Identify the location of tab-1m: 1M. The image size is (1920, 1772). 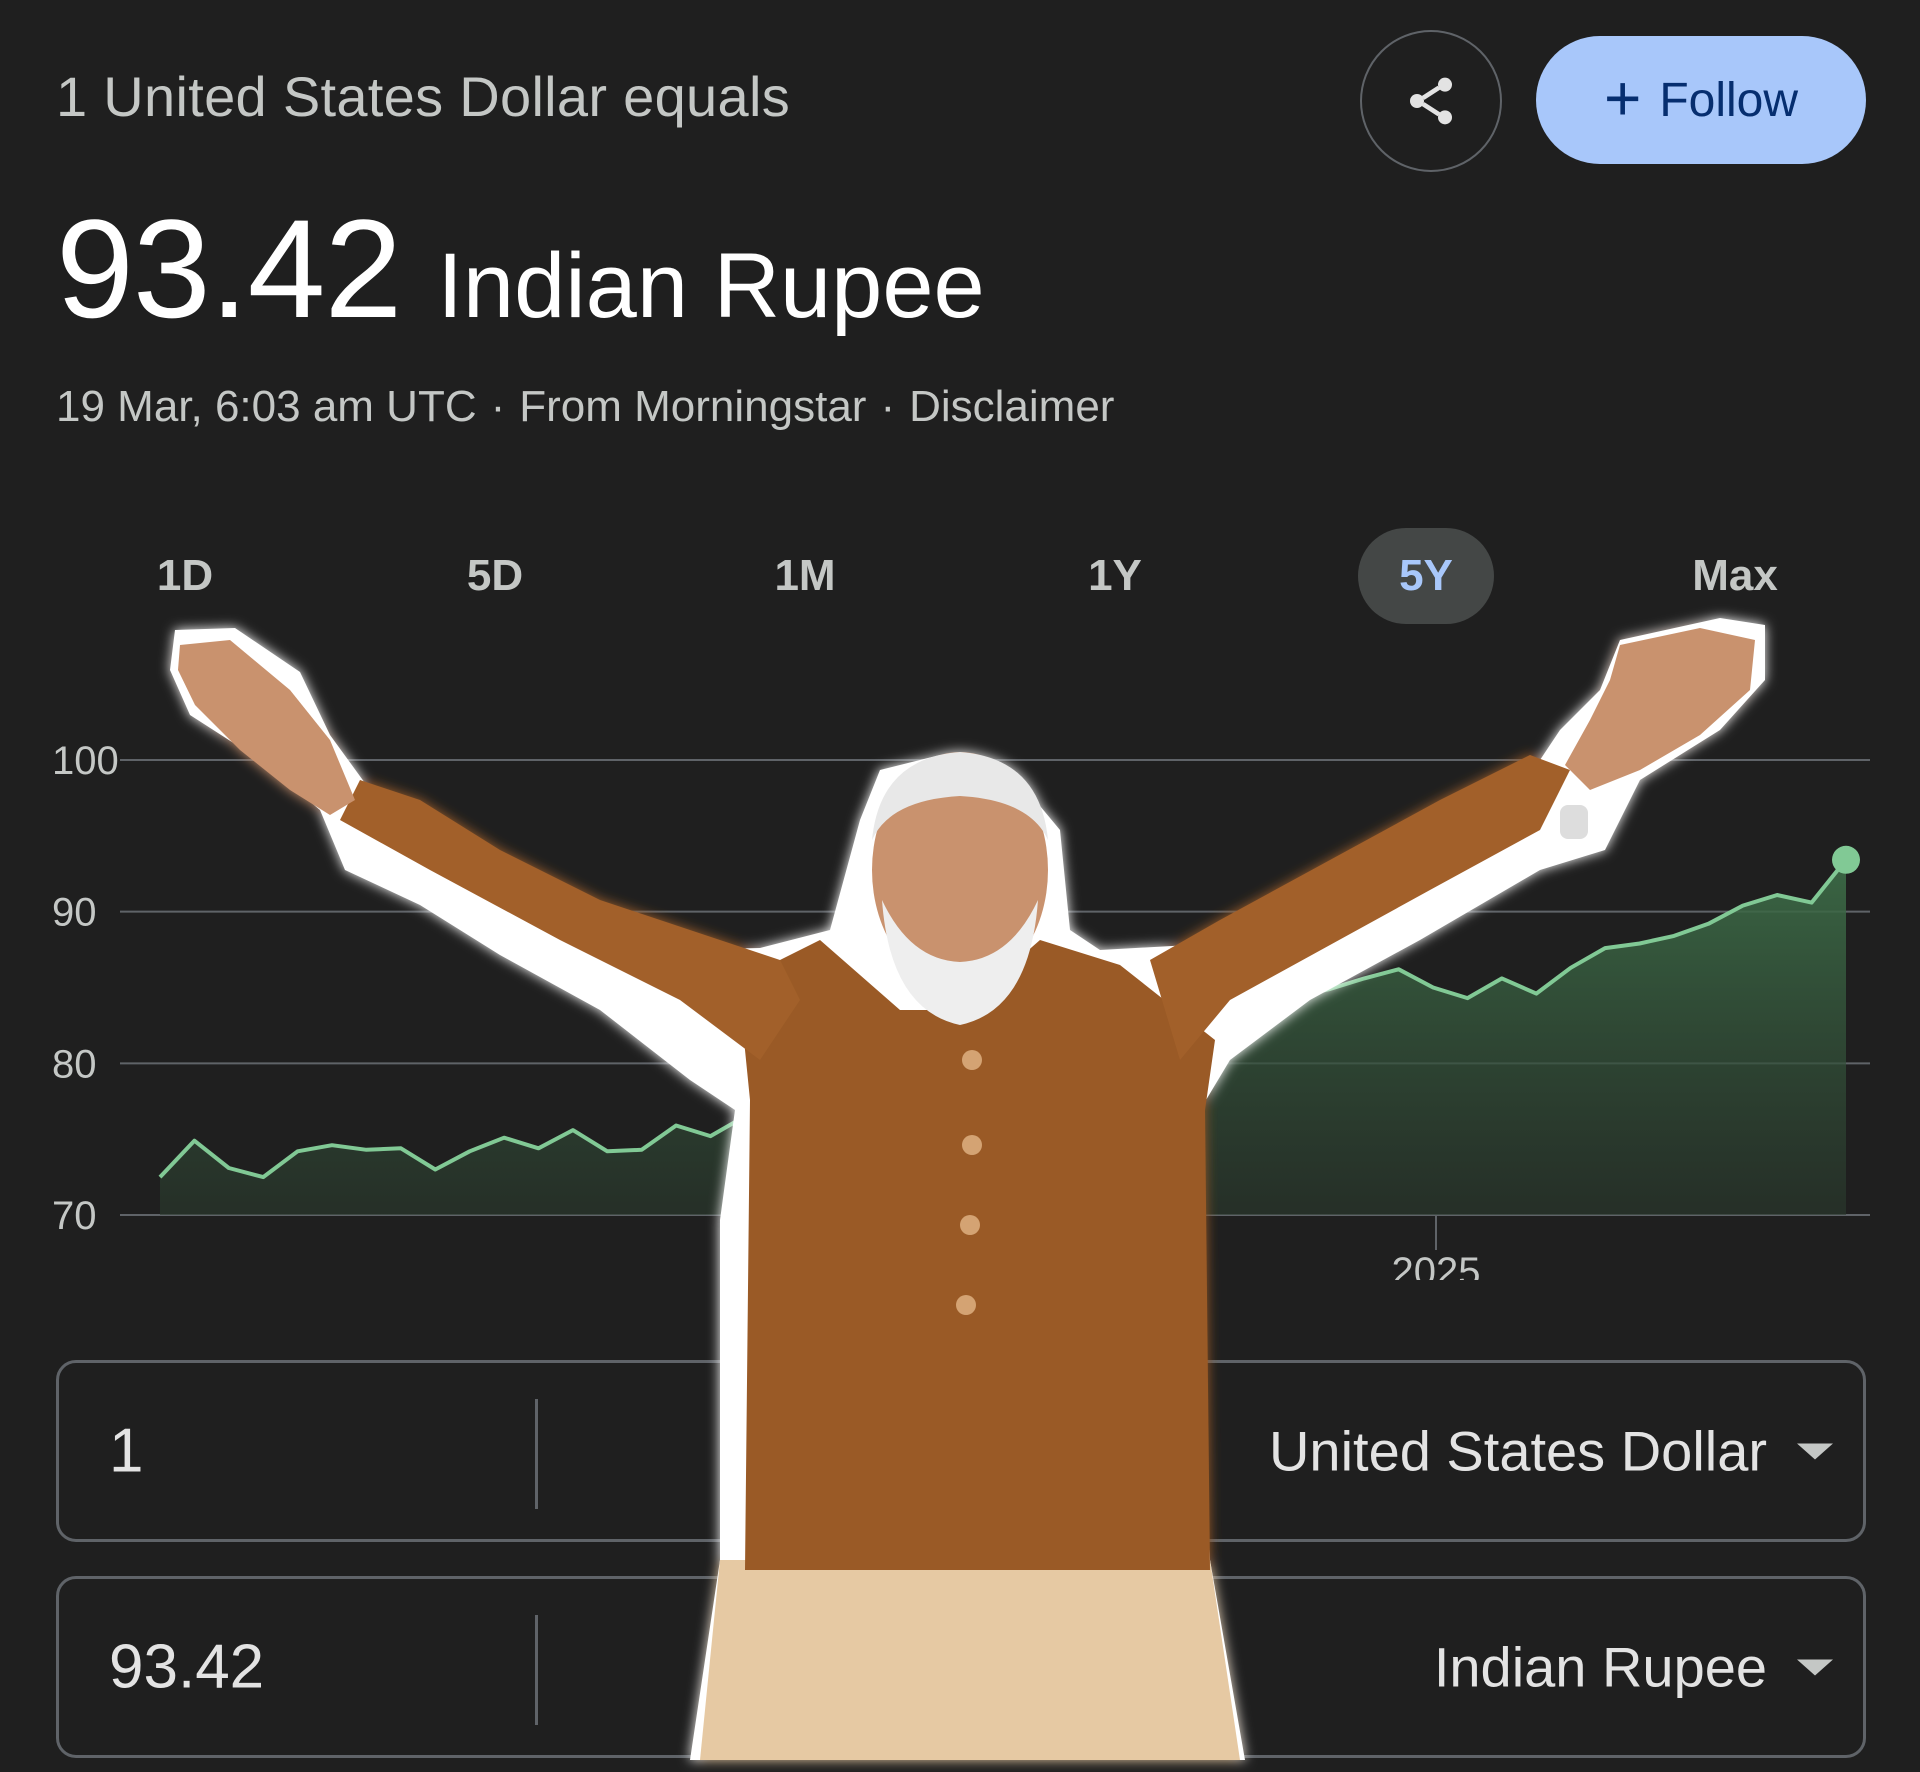
(805, 576).